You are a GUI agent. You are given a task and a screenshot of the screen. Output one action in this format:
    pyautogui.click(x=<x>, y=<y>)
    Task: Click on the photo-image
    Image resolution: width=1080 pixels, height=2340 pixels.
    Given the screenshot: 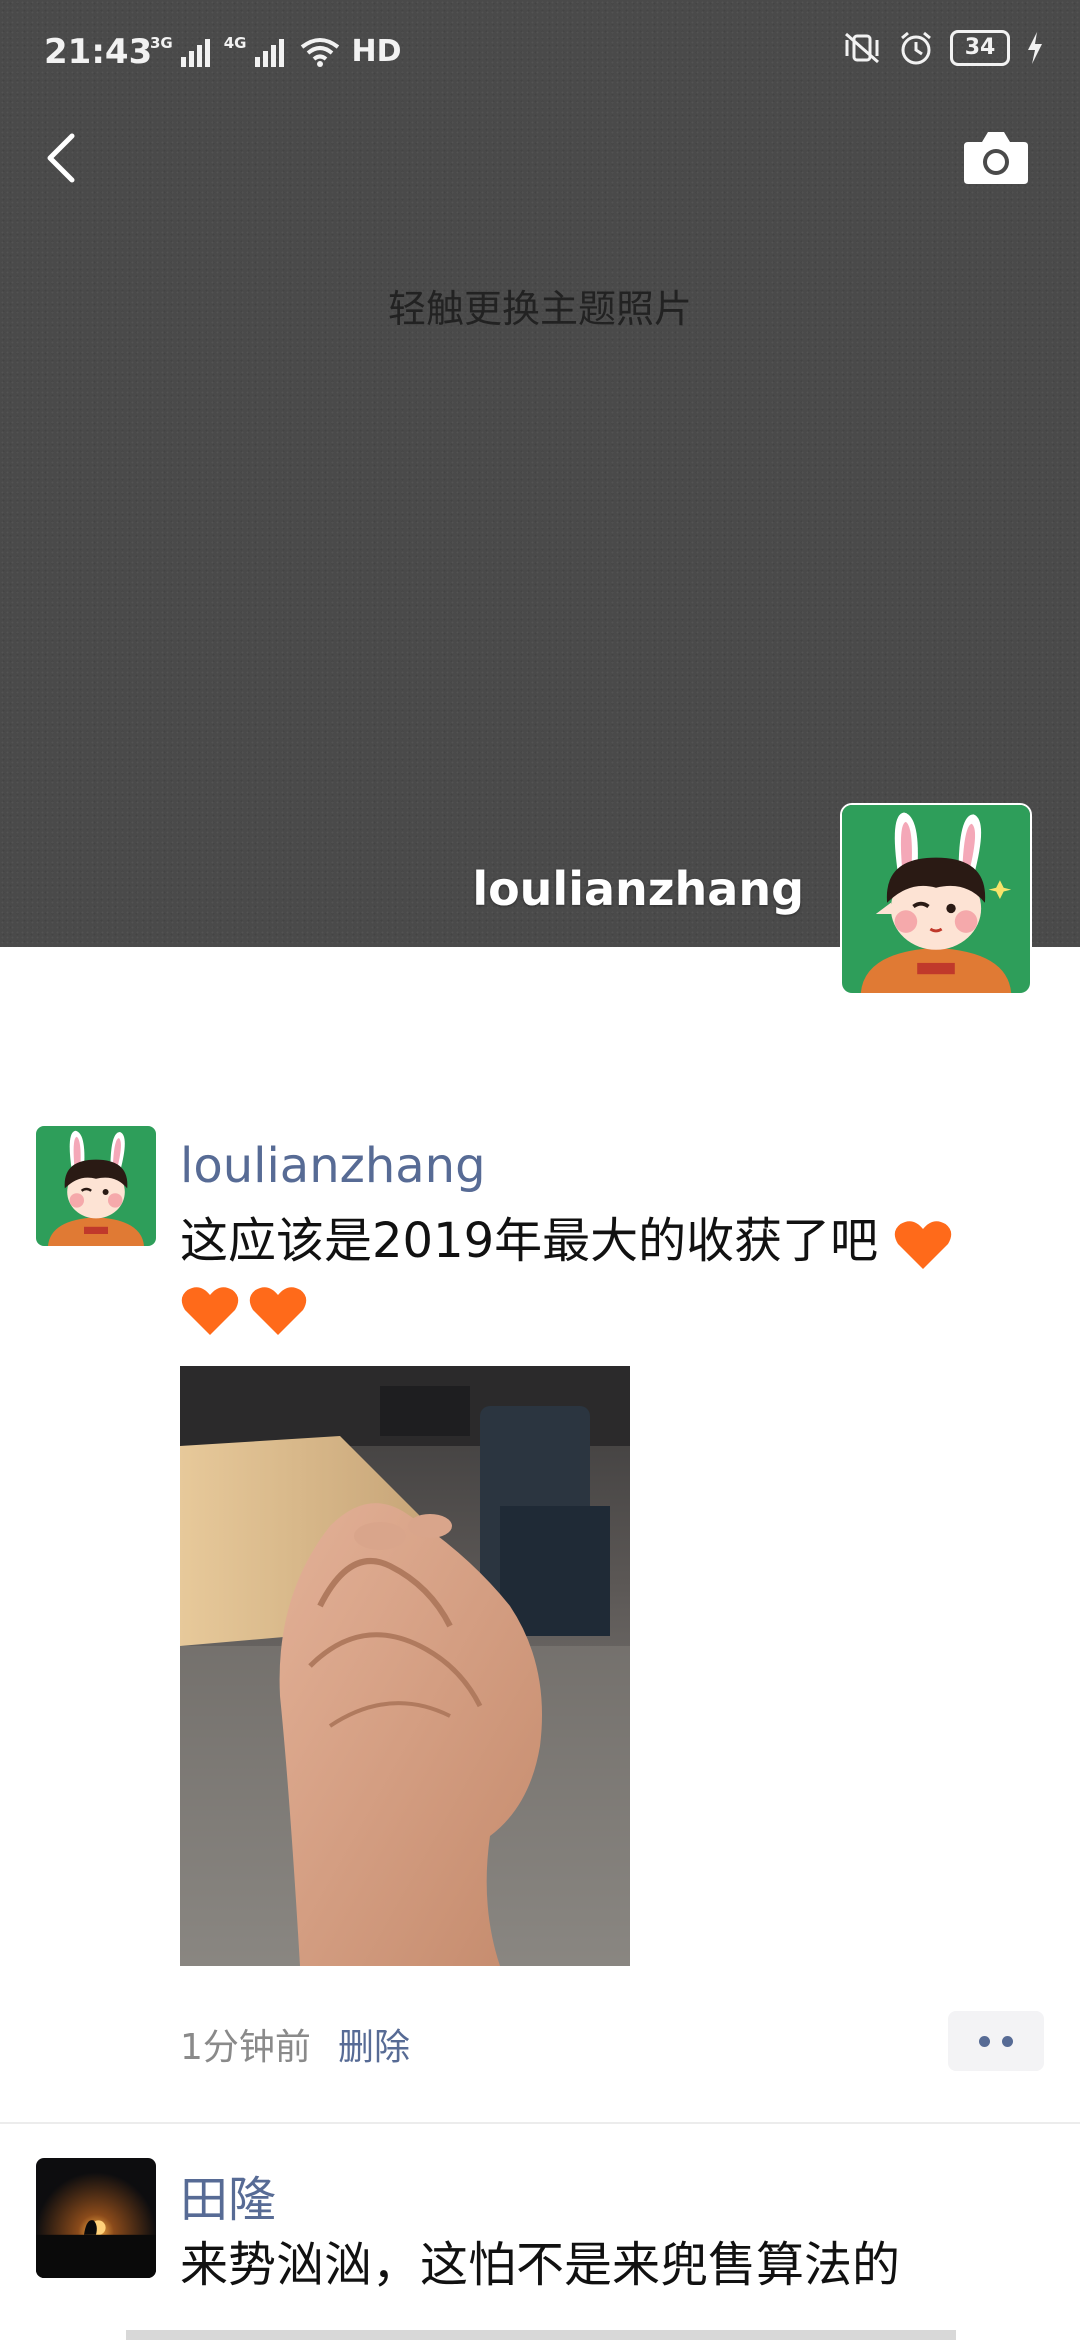 What is the action you would take?
    pyautogui.click(x=405, y=1666)
    